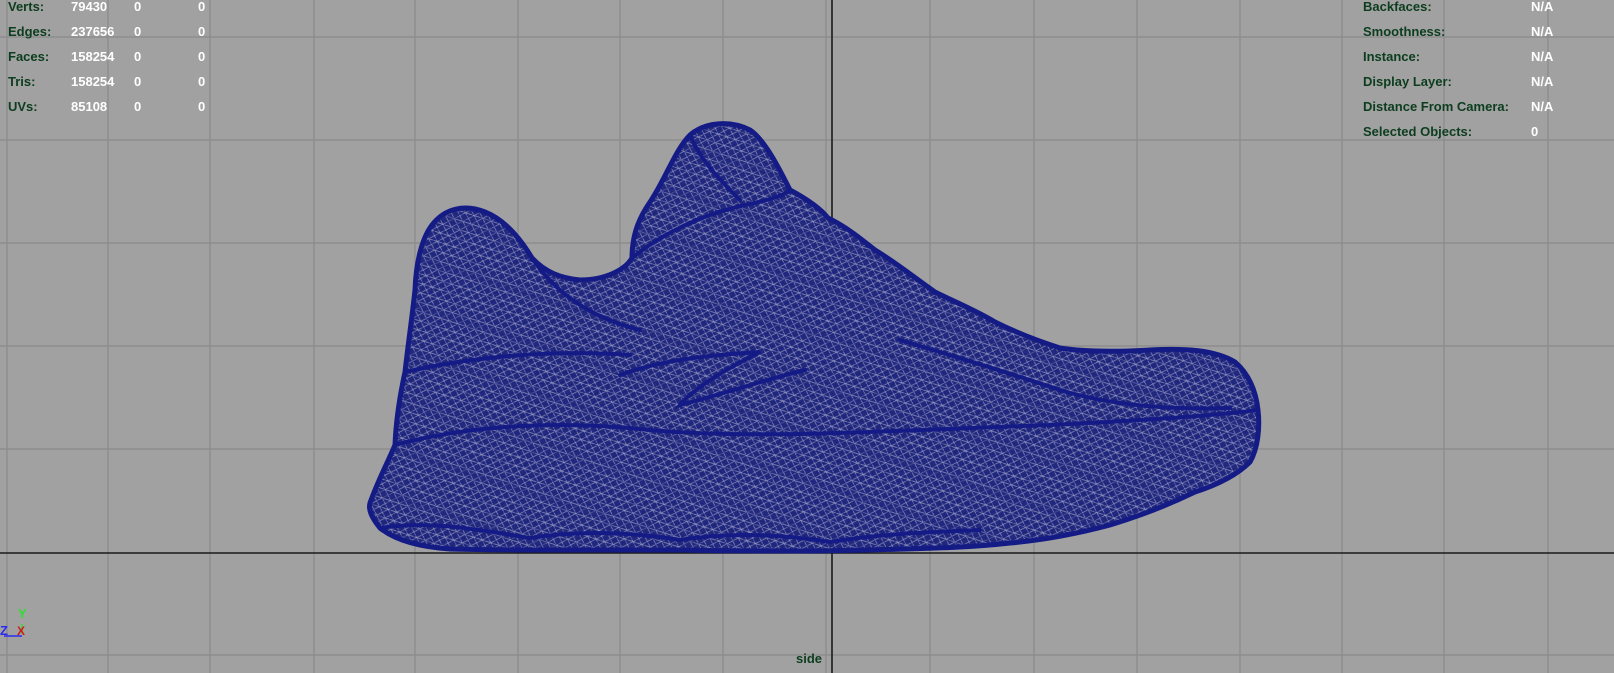  I want to click on hud-stat-row: Faces: 158254 0 0, so click(106, 56).